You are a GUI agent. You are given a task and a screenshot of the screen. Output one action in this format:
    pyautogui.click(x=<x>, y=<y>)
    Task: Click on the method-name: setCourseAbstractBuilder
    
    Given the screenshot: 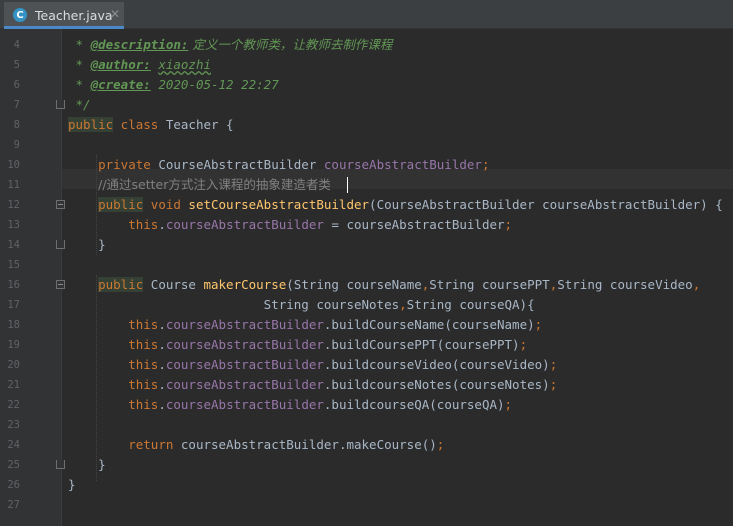 What is the action you would take?
    pyautogui.click(x=279, y=204)
    